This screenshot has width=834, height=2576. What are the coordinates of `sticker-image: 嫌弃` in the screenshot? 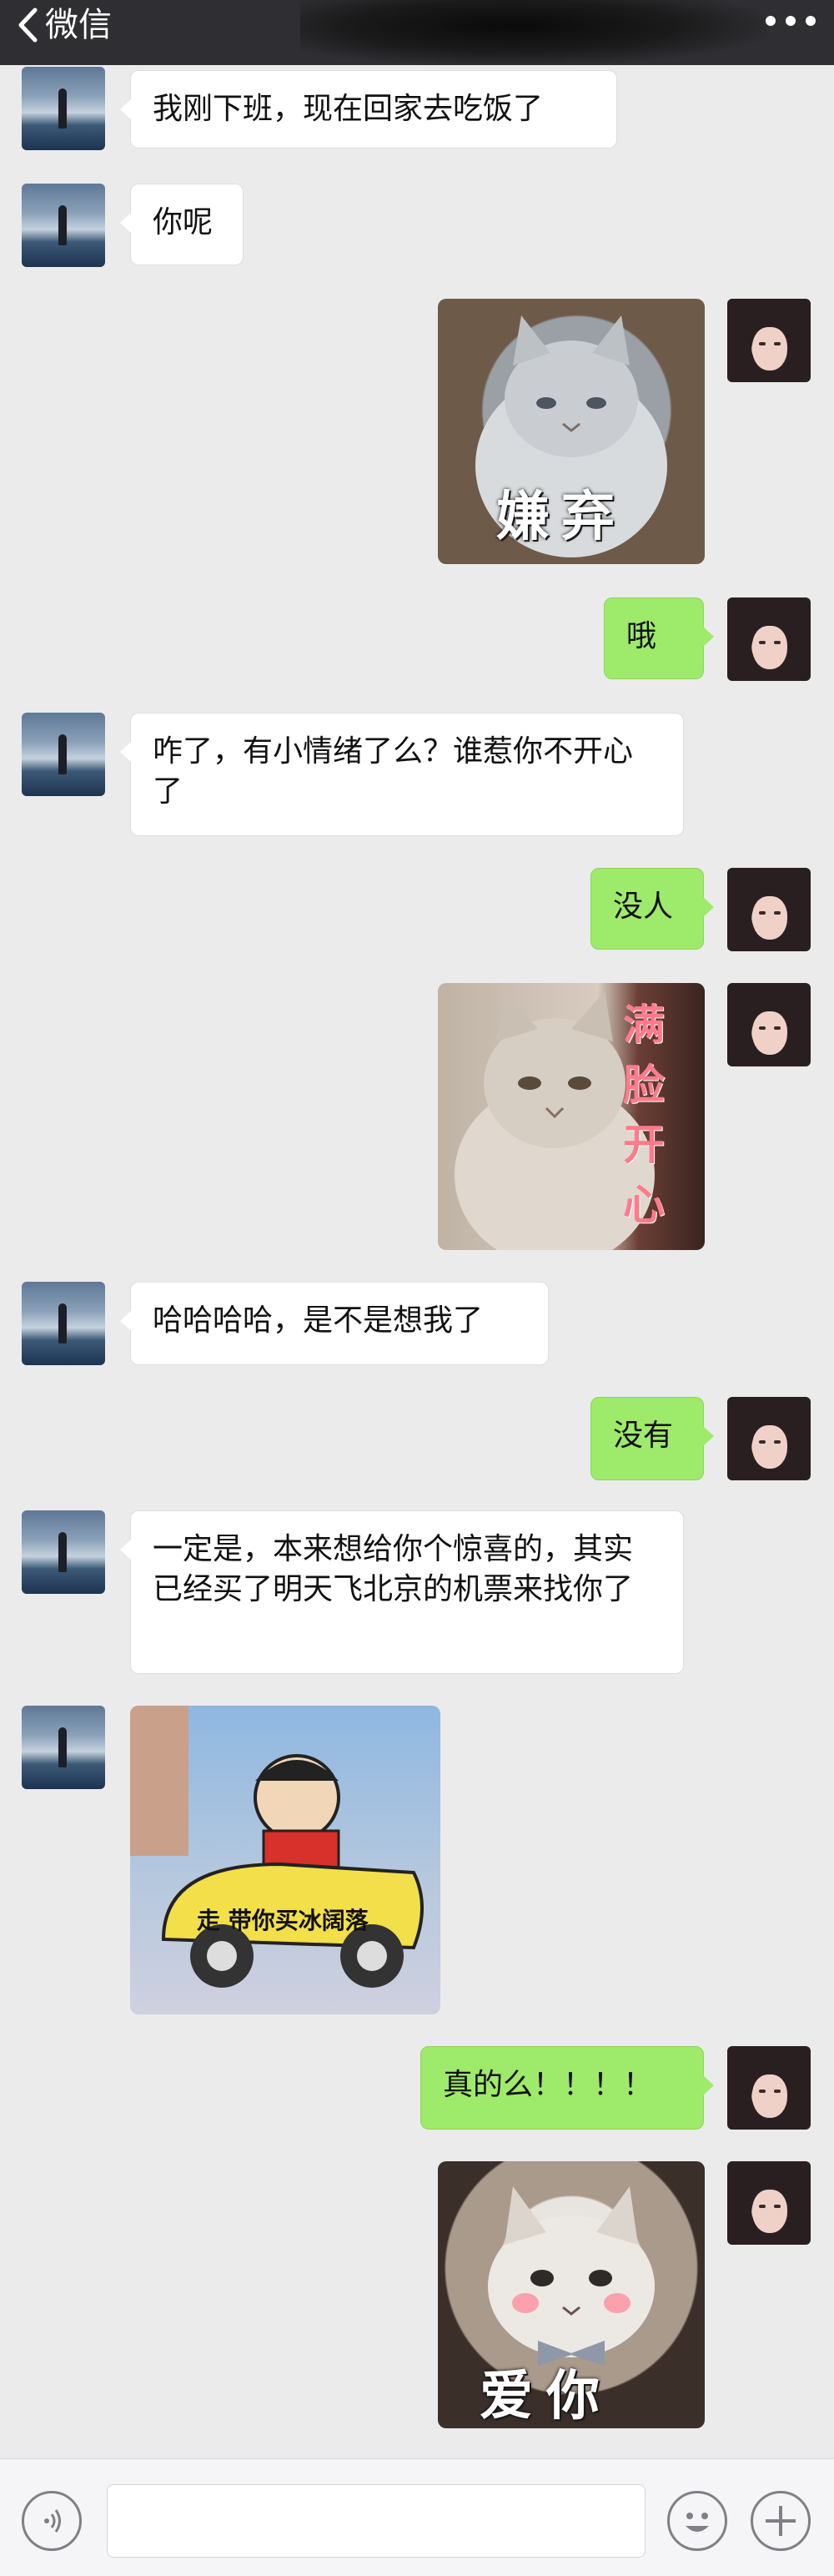 It's located at (571, 431).